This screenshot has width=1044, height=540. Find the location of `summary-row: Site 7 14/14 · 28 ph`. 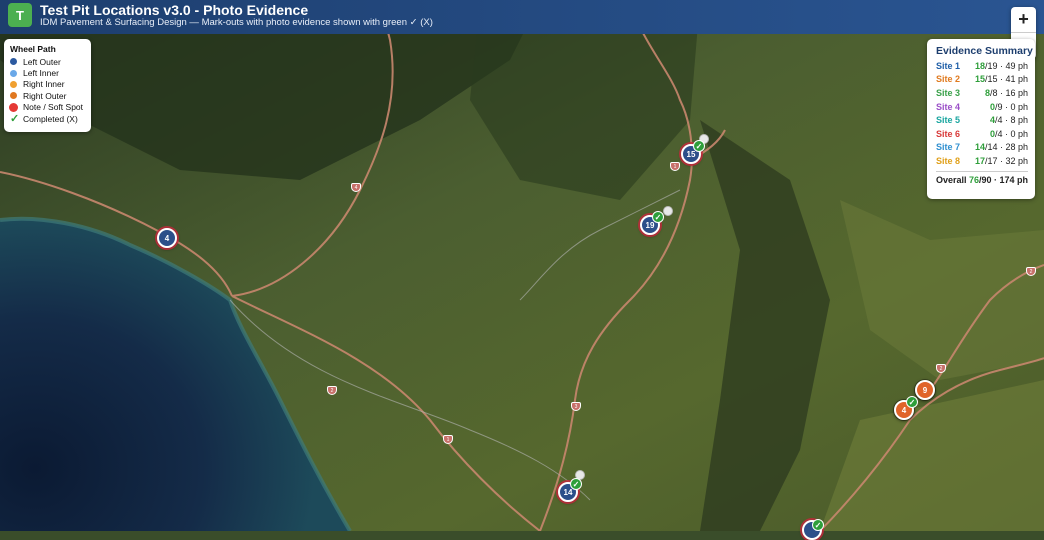

summary-row: Site 7 14/14 · 28 ph is located at coordinates (982, 148).